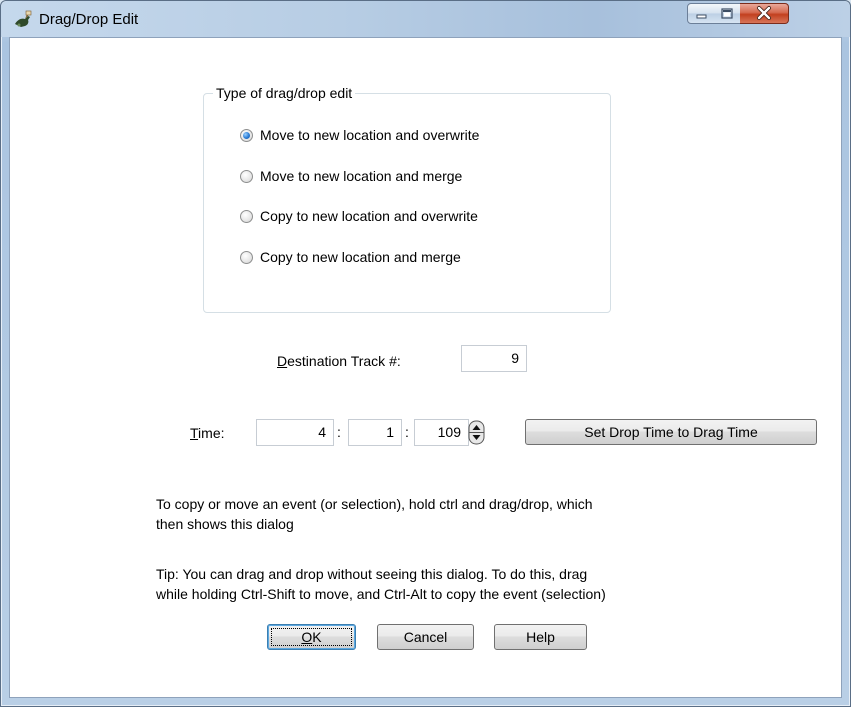  Describe the element at coordinates (194, 433) in the screenshot. I see `accelerator-key: T` at that location.